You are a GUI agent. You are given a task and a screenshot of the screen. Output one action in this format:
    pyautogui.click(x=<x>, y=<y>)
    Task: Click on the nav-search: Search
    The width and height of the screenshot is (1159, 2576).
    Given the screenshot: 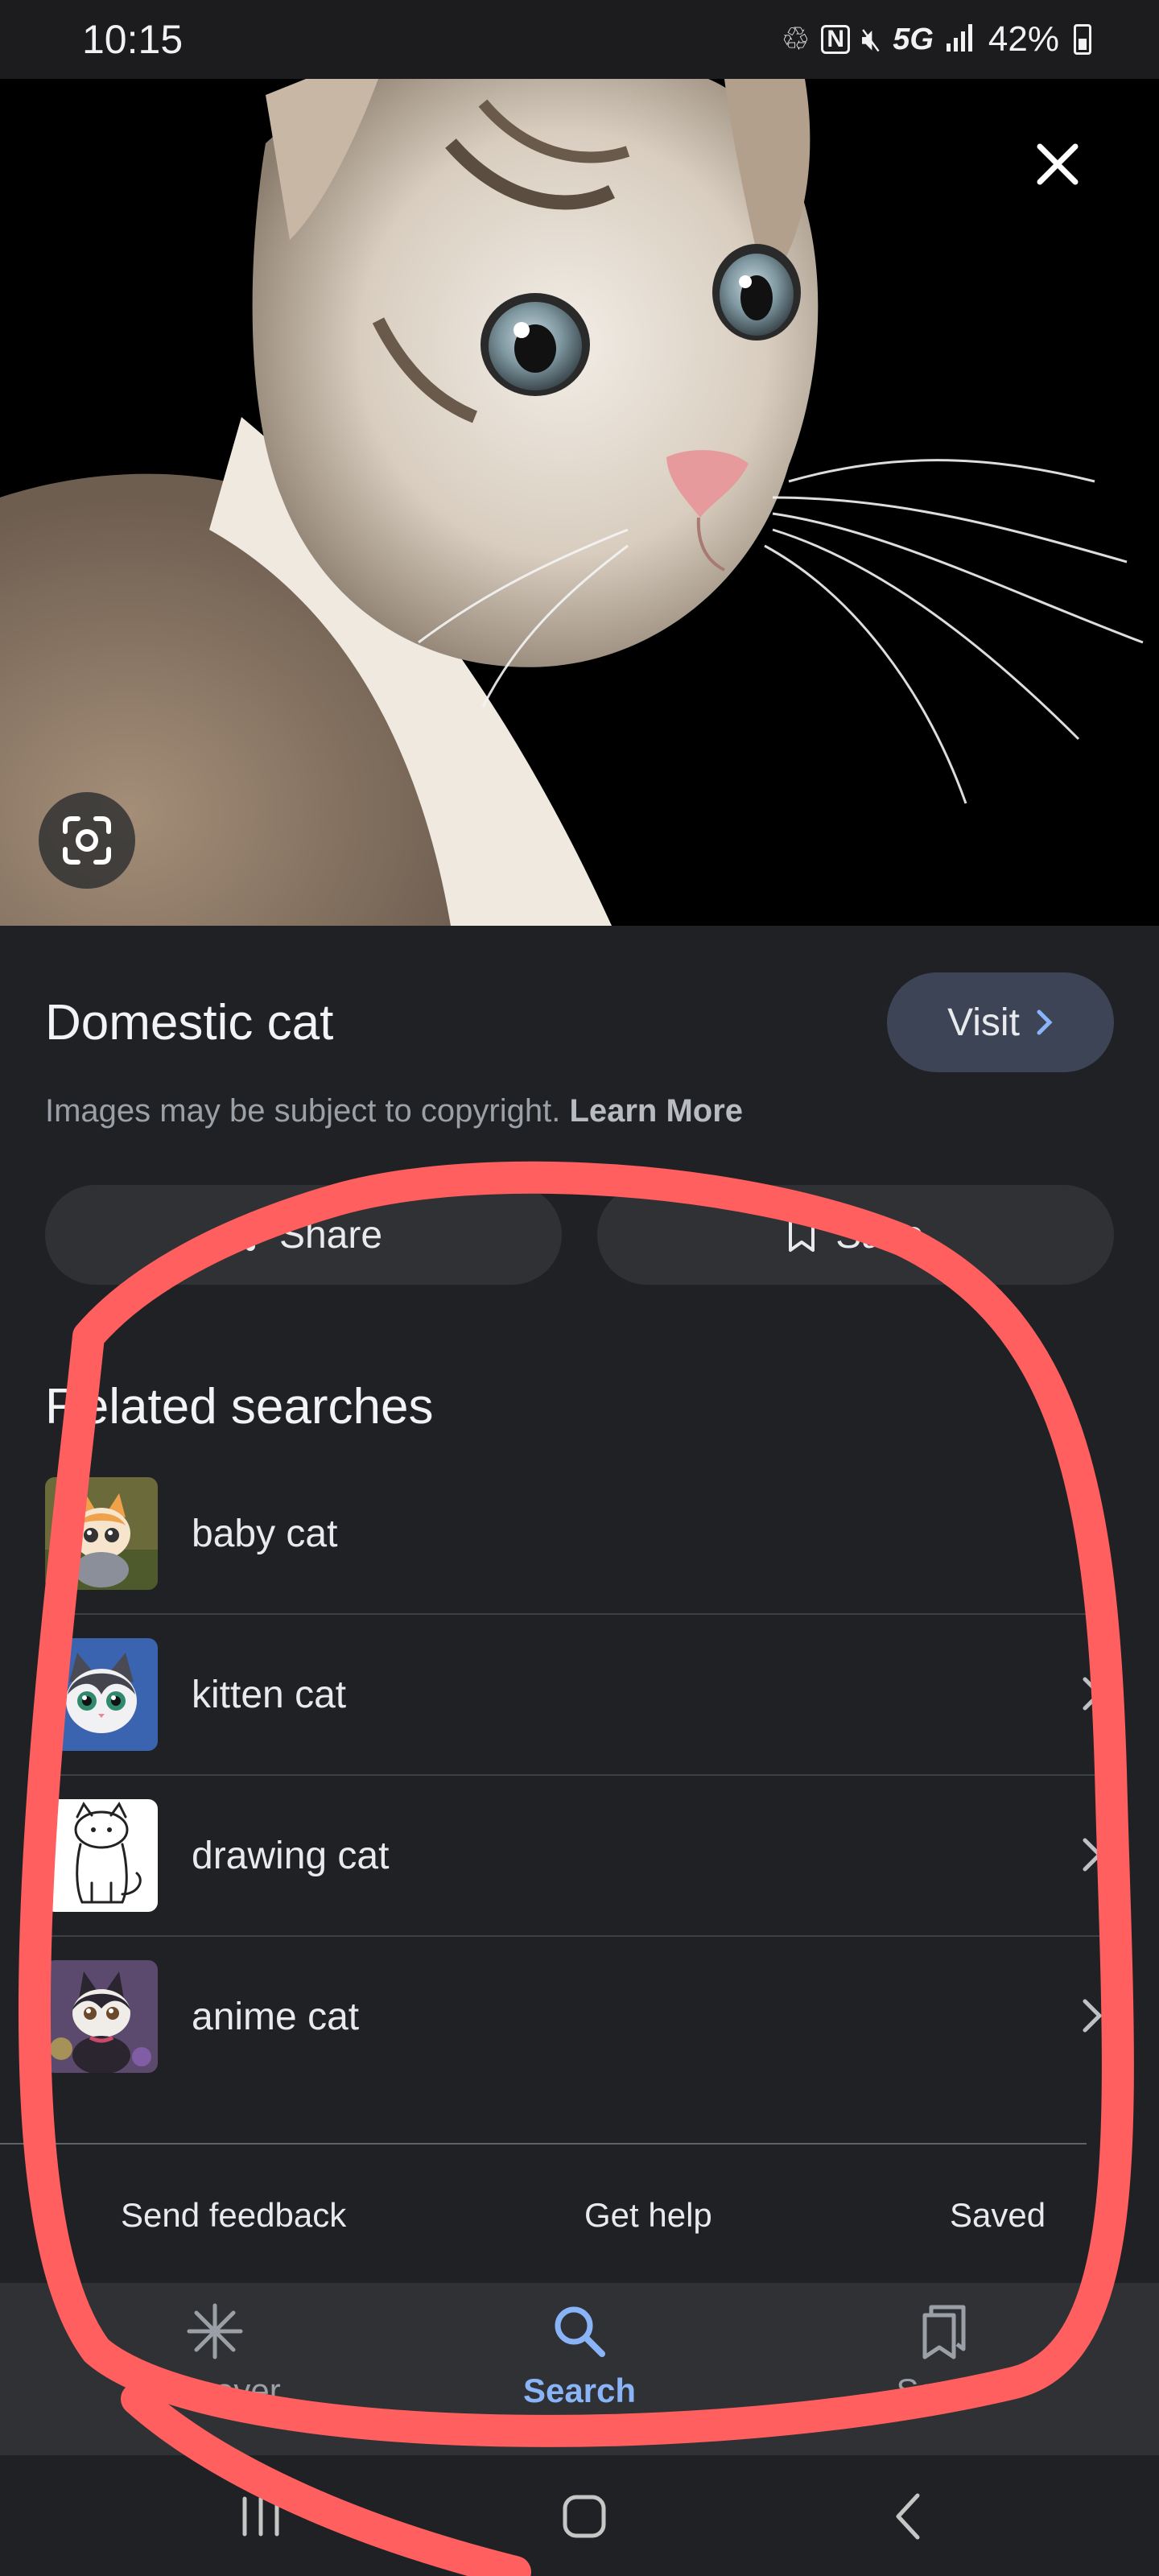 What is the action you would take?
    pyautogui.click(x=579, y=2370)
    